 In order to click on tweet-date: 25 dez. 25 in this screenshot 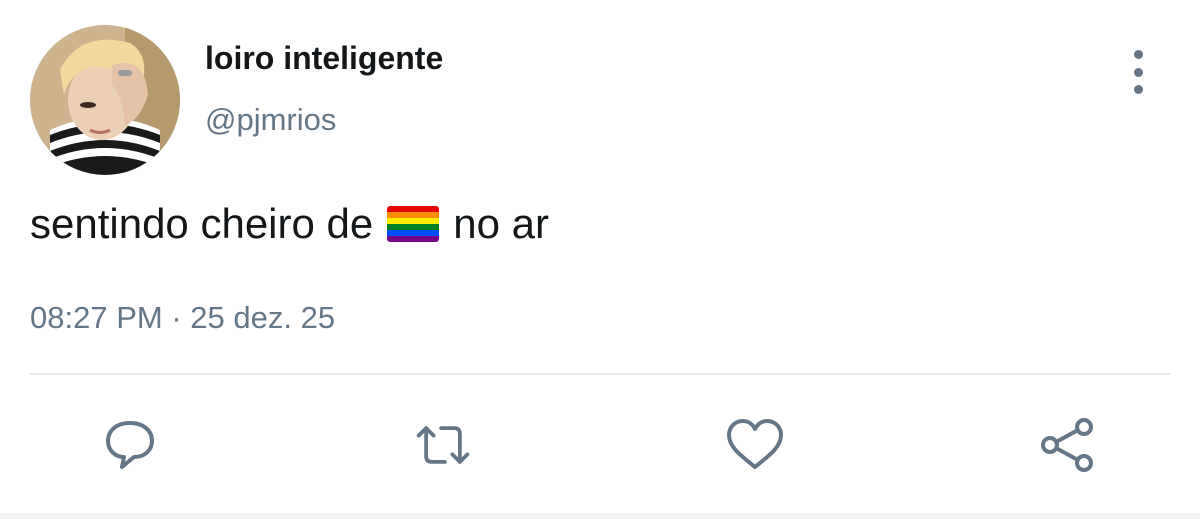, I will do `click(263, 317)`.